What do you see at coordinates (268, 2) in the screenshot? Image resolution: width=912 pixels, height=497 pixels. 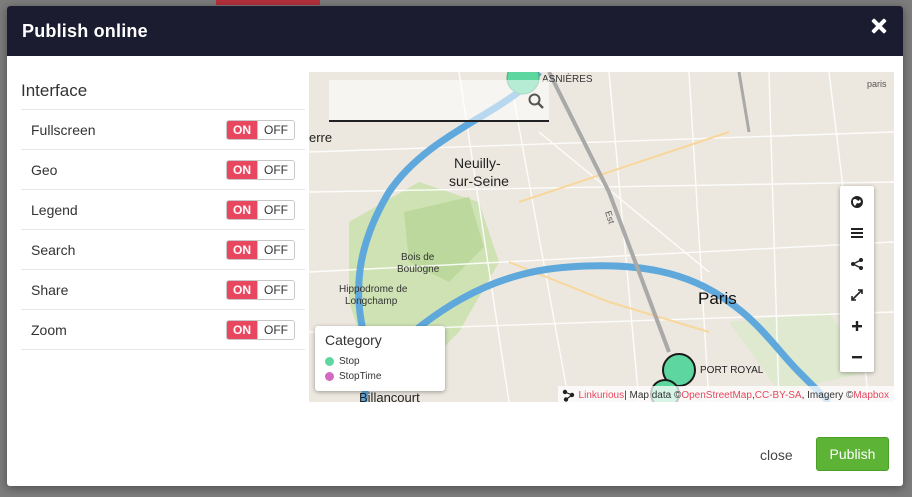 I see `backdrop-button-fragment` at bounding box center [268, 2].